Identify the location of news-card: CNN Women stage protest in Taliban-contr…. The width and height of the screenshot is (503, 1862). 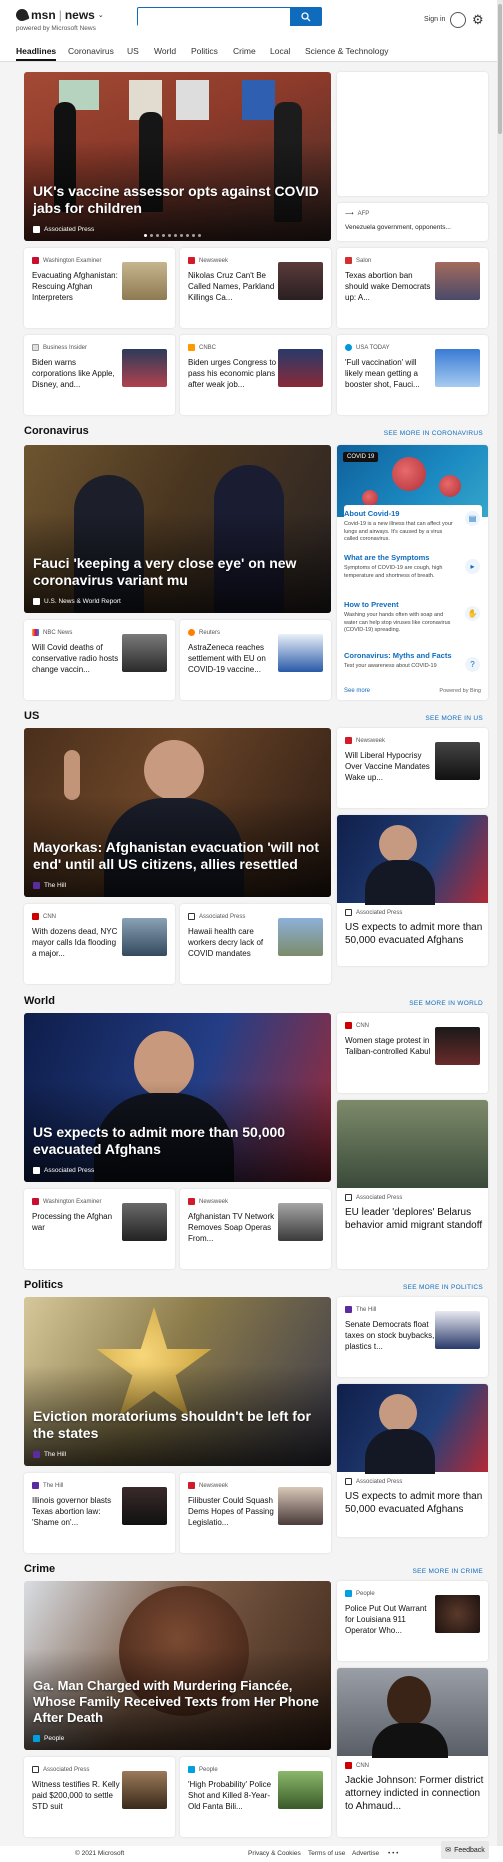
(412, 1053).